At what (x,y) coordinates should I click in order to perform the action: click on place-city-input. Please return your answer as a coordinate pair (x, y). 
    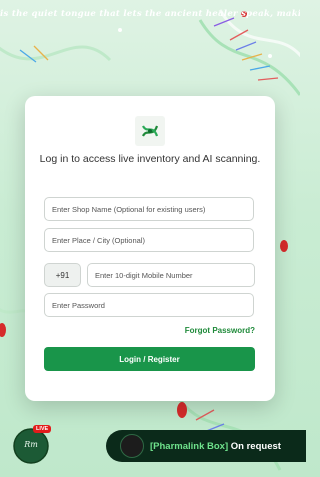
    Looking at the image, I should click on (149, 240).